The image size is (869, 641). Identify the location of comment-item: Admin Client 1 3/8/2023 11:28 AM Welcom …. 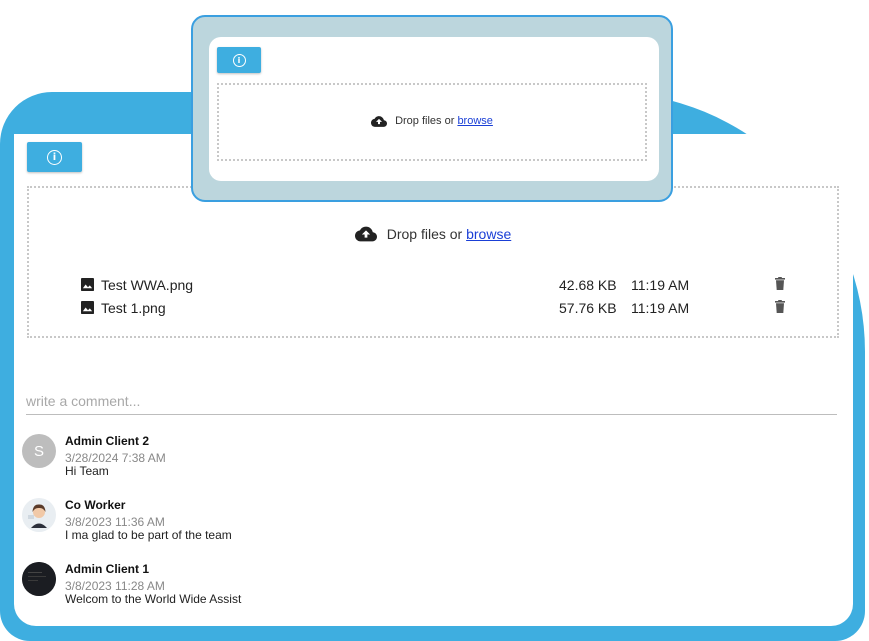
(372, 592).